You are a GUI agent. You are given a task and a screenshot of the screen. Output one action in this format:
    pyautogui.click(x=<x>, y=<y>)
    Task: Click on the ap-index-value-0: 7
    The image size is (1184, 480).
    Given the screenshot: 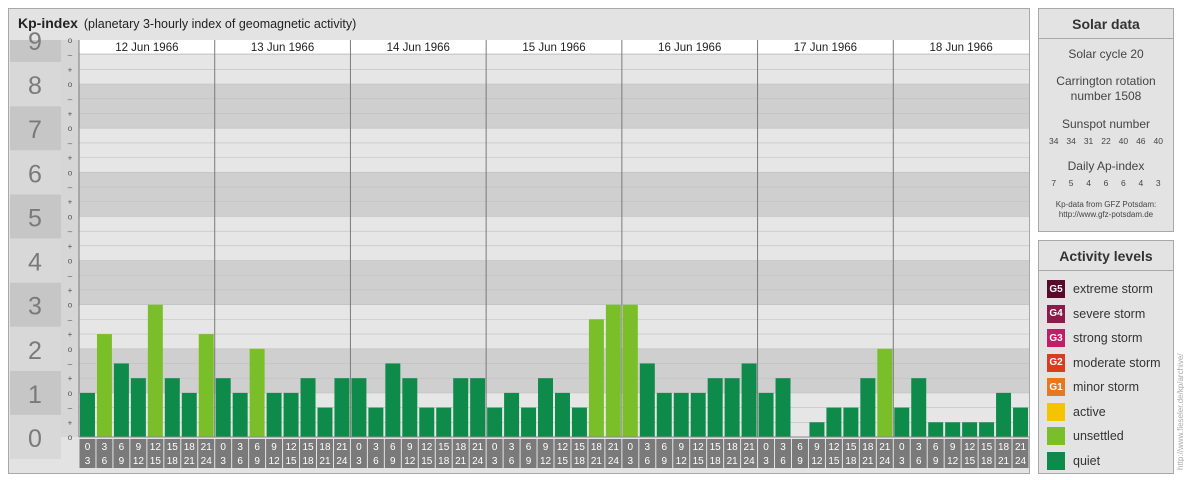 What is the action you would take?
    pyautogui.click(x=1054, y=183)
    